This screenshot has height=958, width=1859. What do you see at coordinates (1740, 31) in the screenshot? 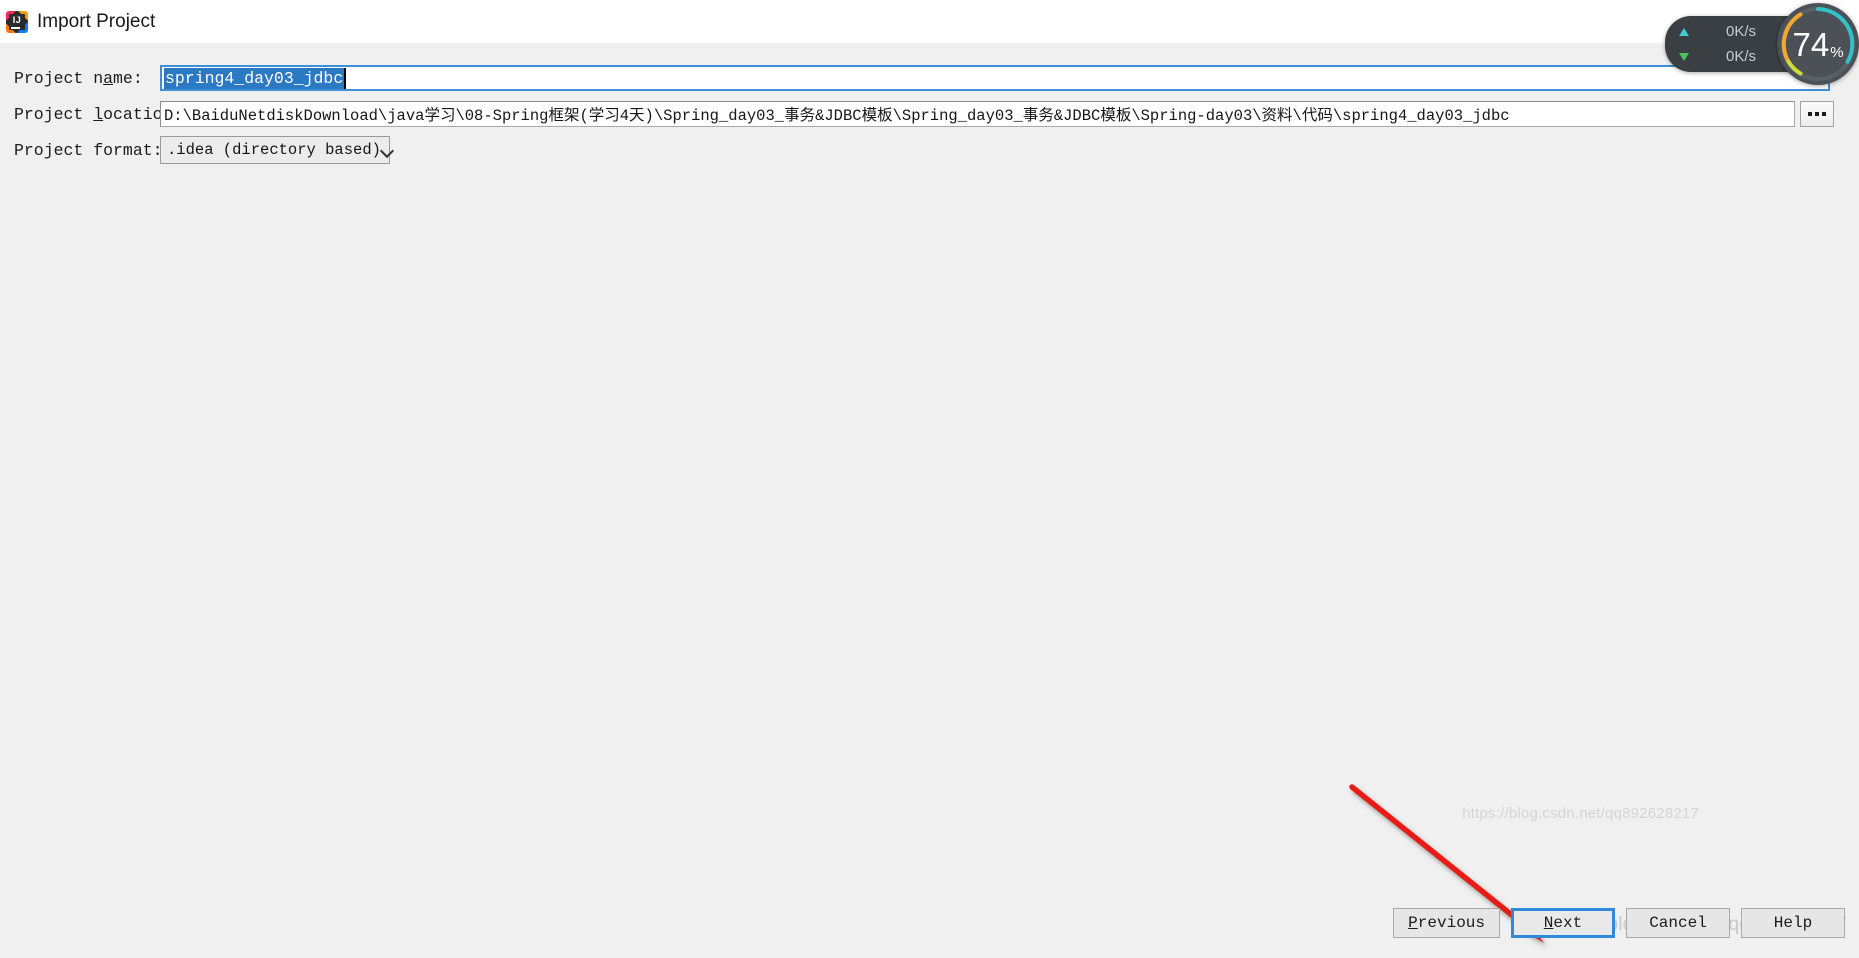
I see `upload-speed-value: 0K/s` at bounding box center [1740, 31].